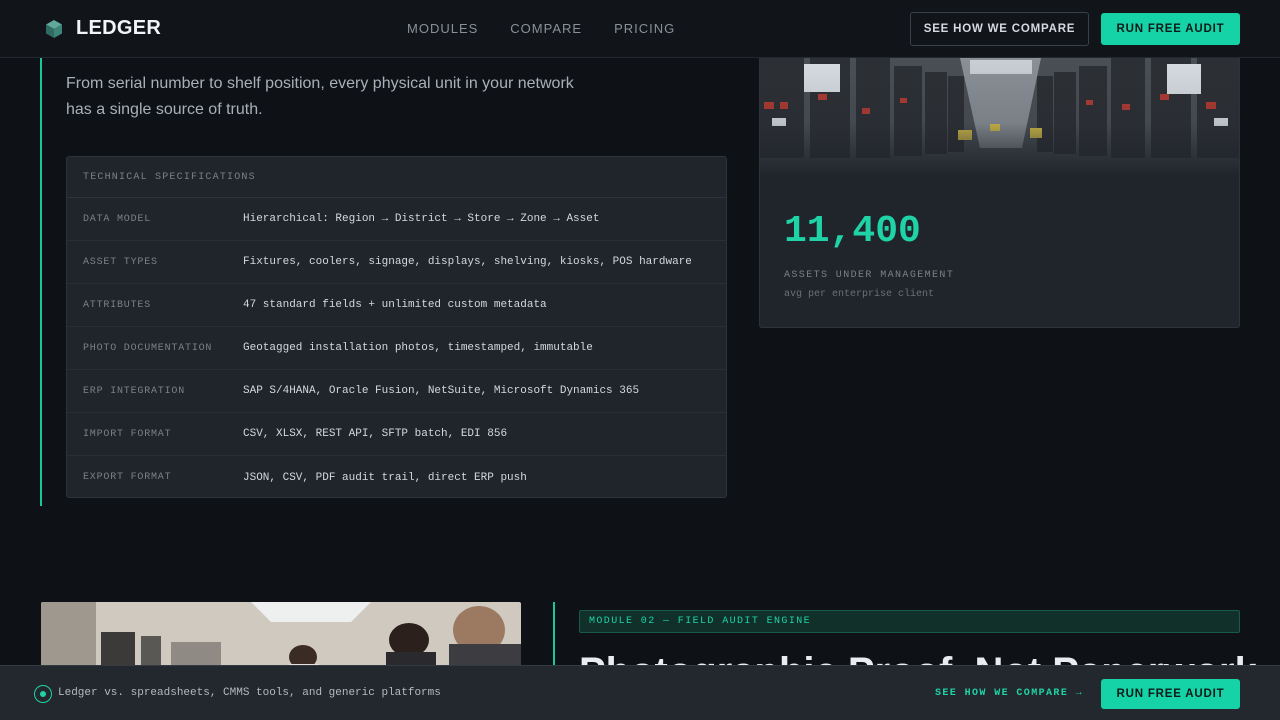 This screenshot has width=1280, height=720. I want to click on stat-value: 11,400, so click(852, 231).